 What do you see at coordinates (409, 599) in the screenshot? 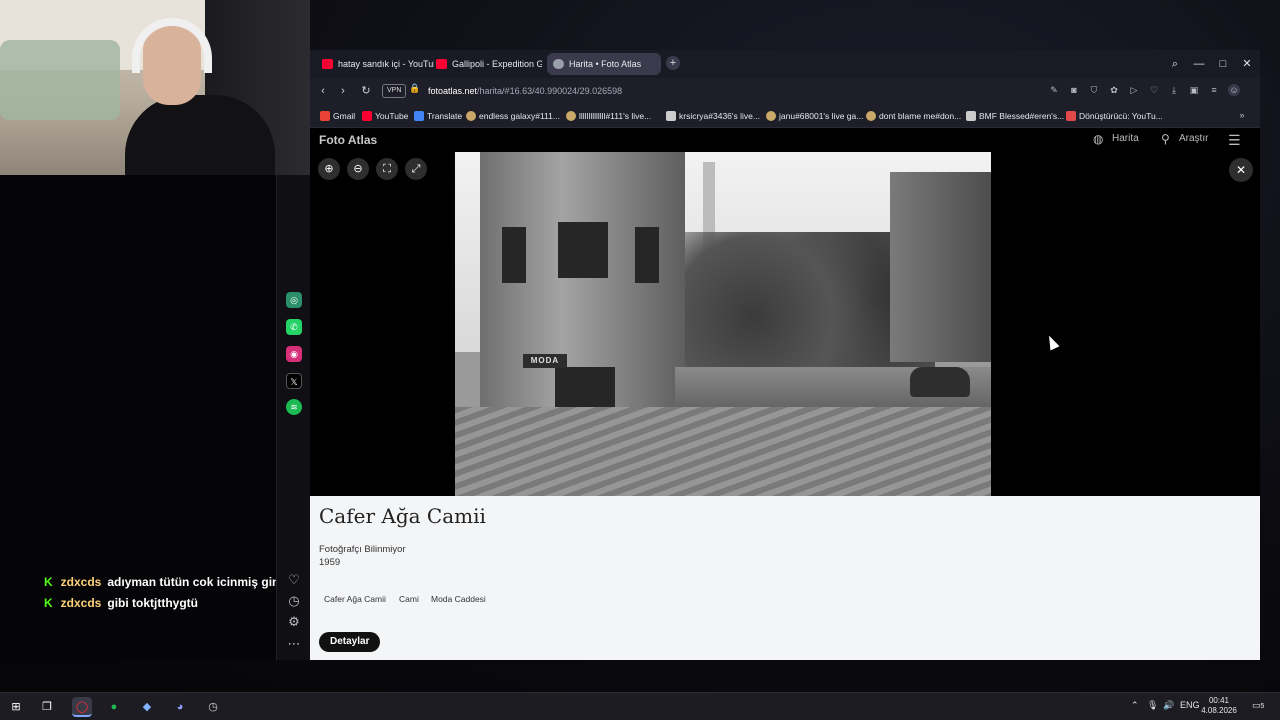
I see `tag-cami: Cami` at bounding box center [409, 599].